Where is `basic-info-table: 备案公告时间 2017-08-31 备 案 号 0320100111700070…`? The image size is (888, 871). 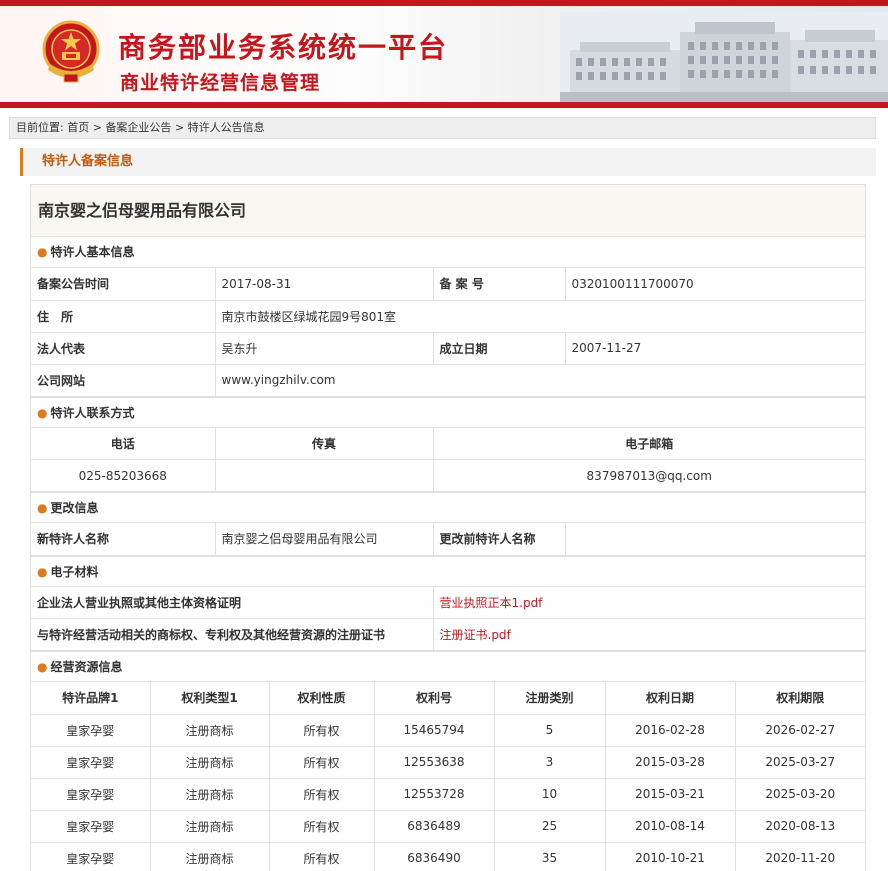 basic-info-table: 备案公告时间 2017-08-31 备 案 号 0320100111700070… is located at coordinates (448, 332).